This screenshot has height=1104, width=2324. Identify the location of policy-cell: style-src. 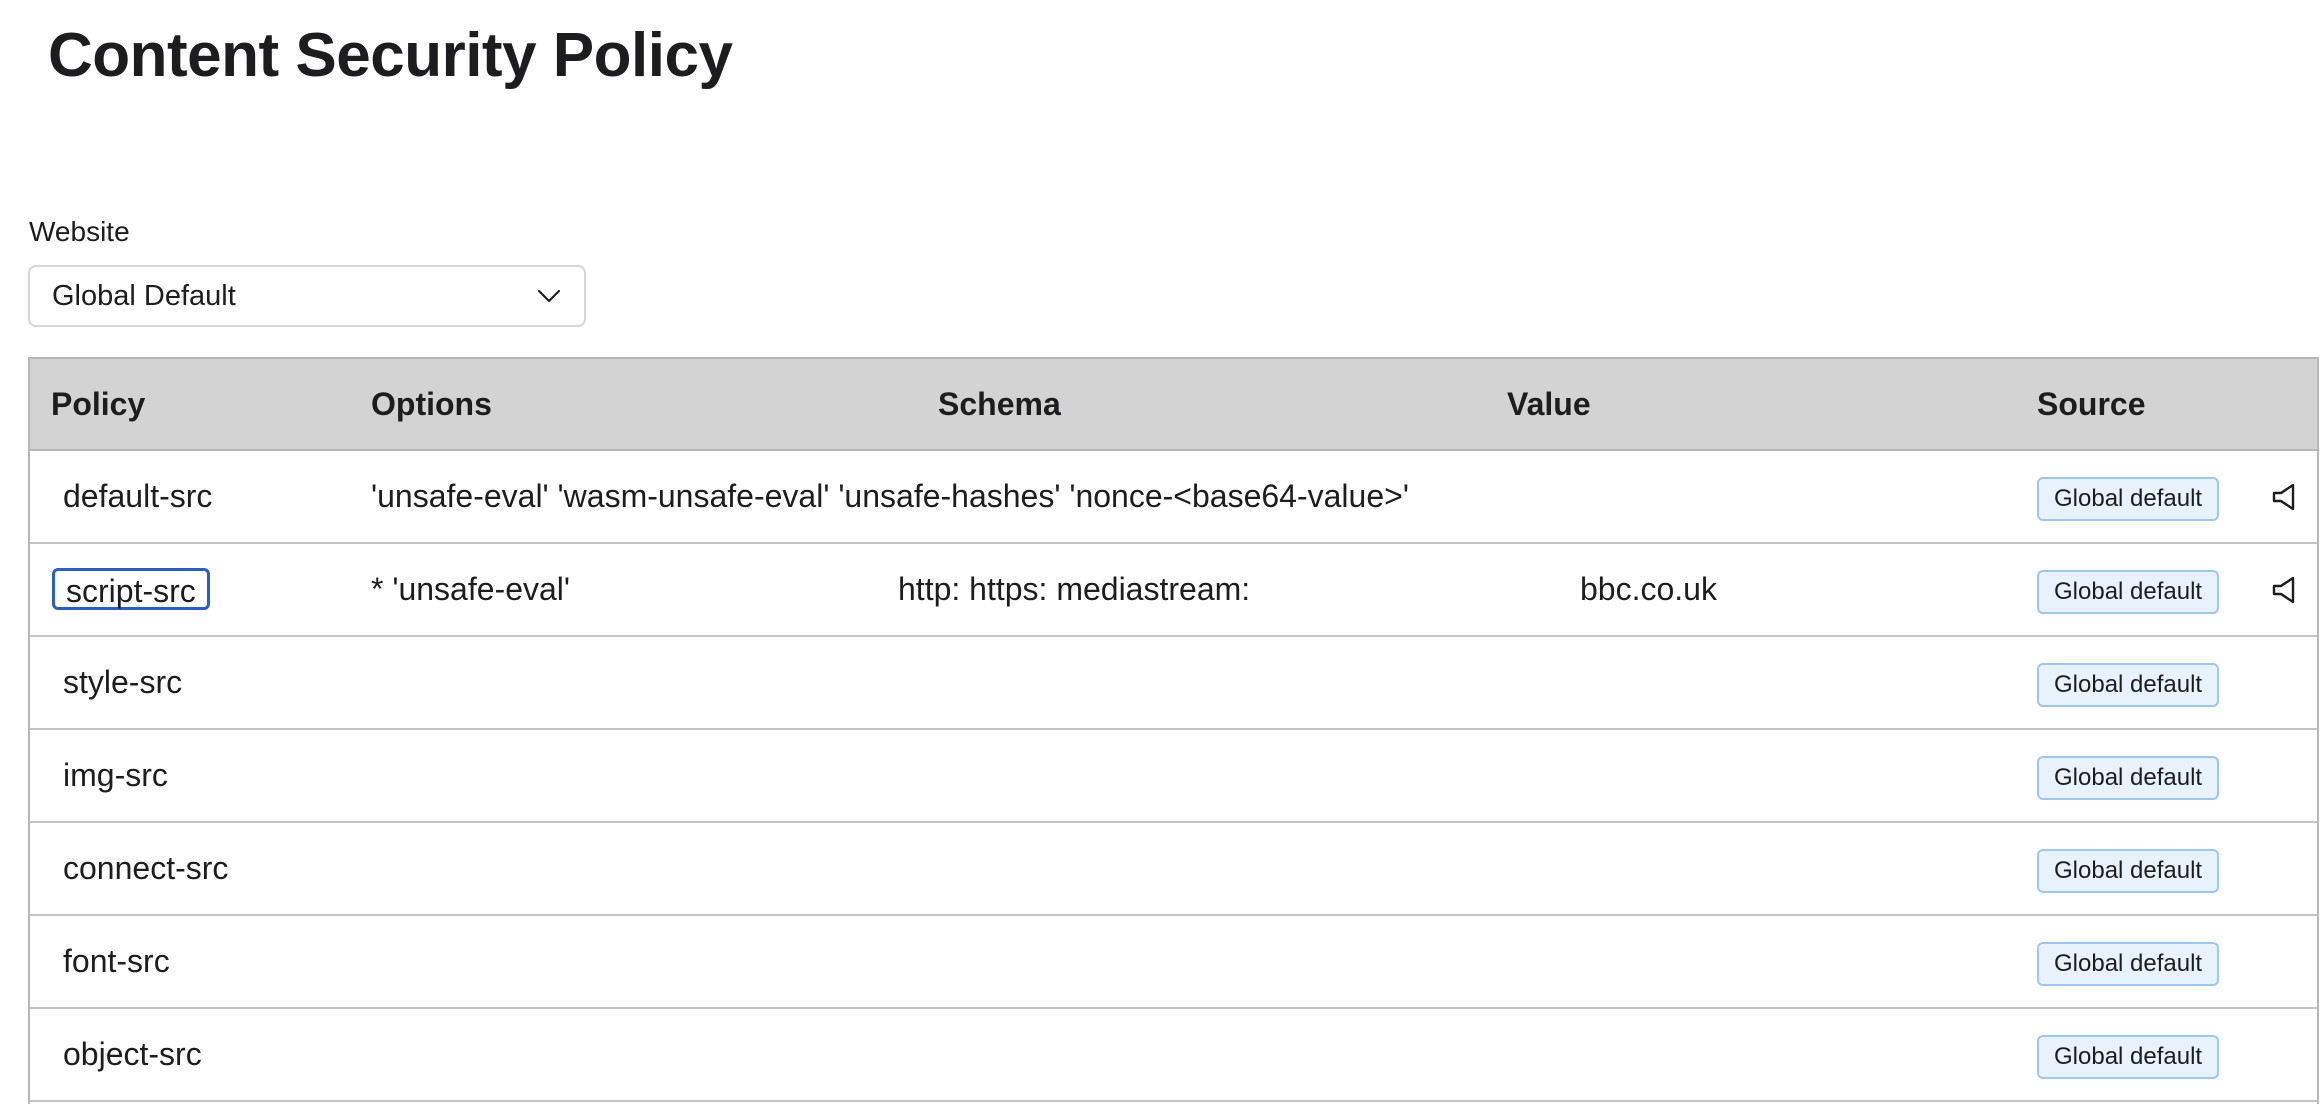
(122, 682).